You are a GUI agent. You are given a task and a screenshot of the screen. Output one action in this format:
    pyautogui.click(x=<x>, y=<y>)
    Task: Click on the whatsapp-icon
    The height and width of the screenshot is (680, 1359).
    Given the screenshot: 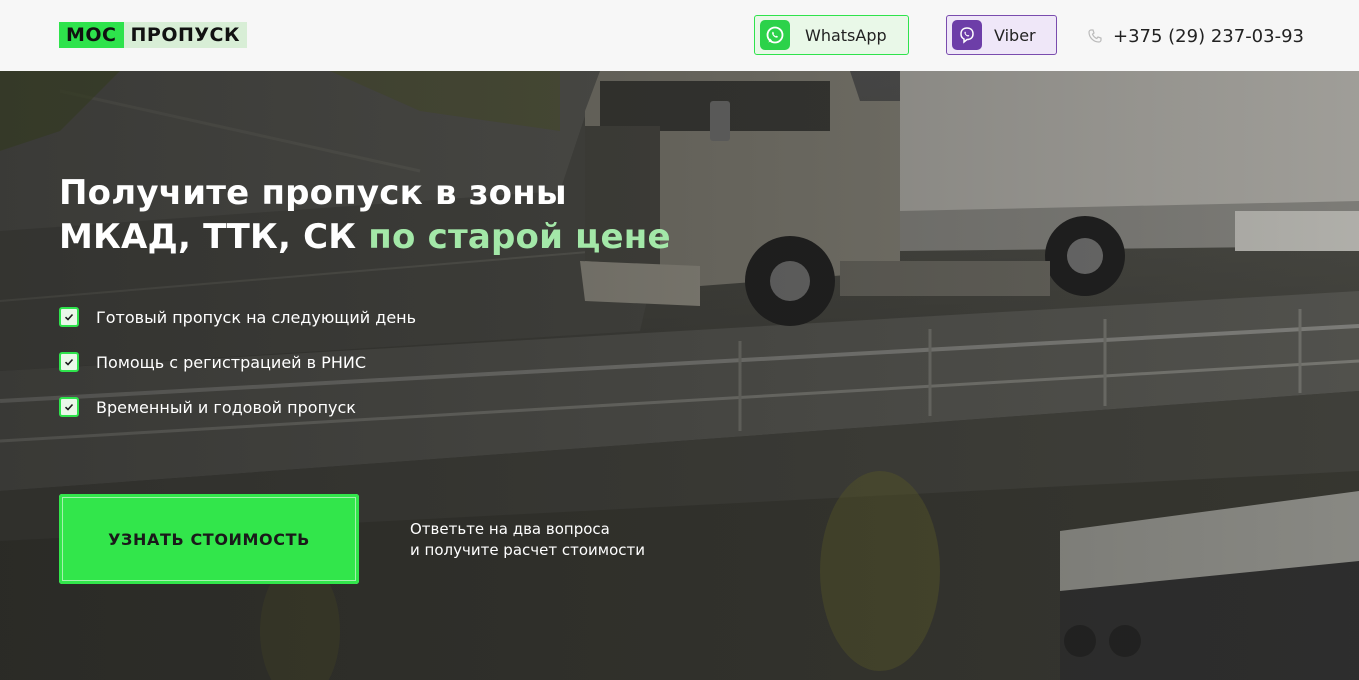 What is the action you would take?
    pyautogui.click(x=775, y=35)
    